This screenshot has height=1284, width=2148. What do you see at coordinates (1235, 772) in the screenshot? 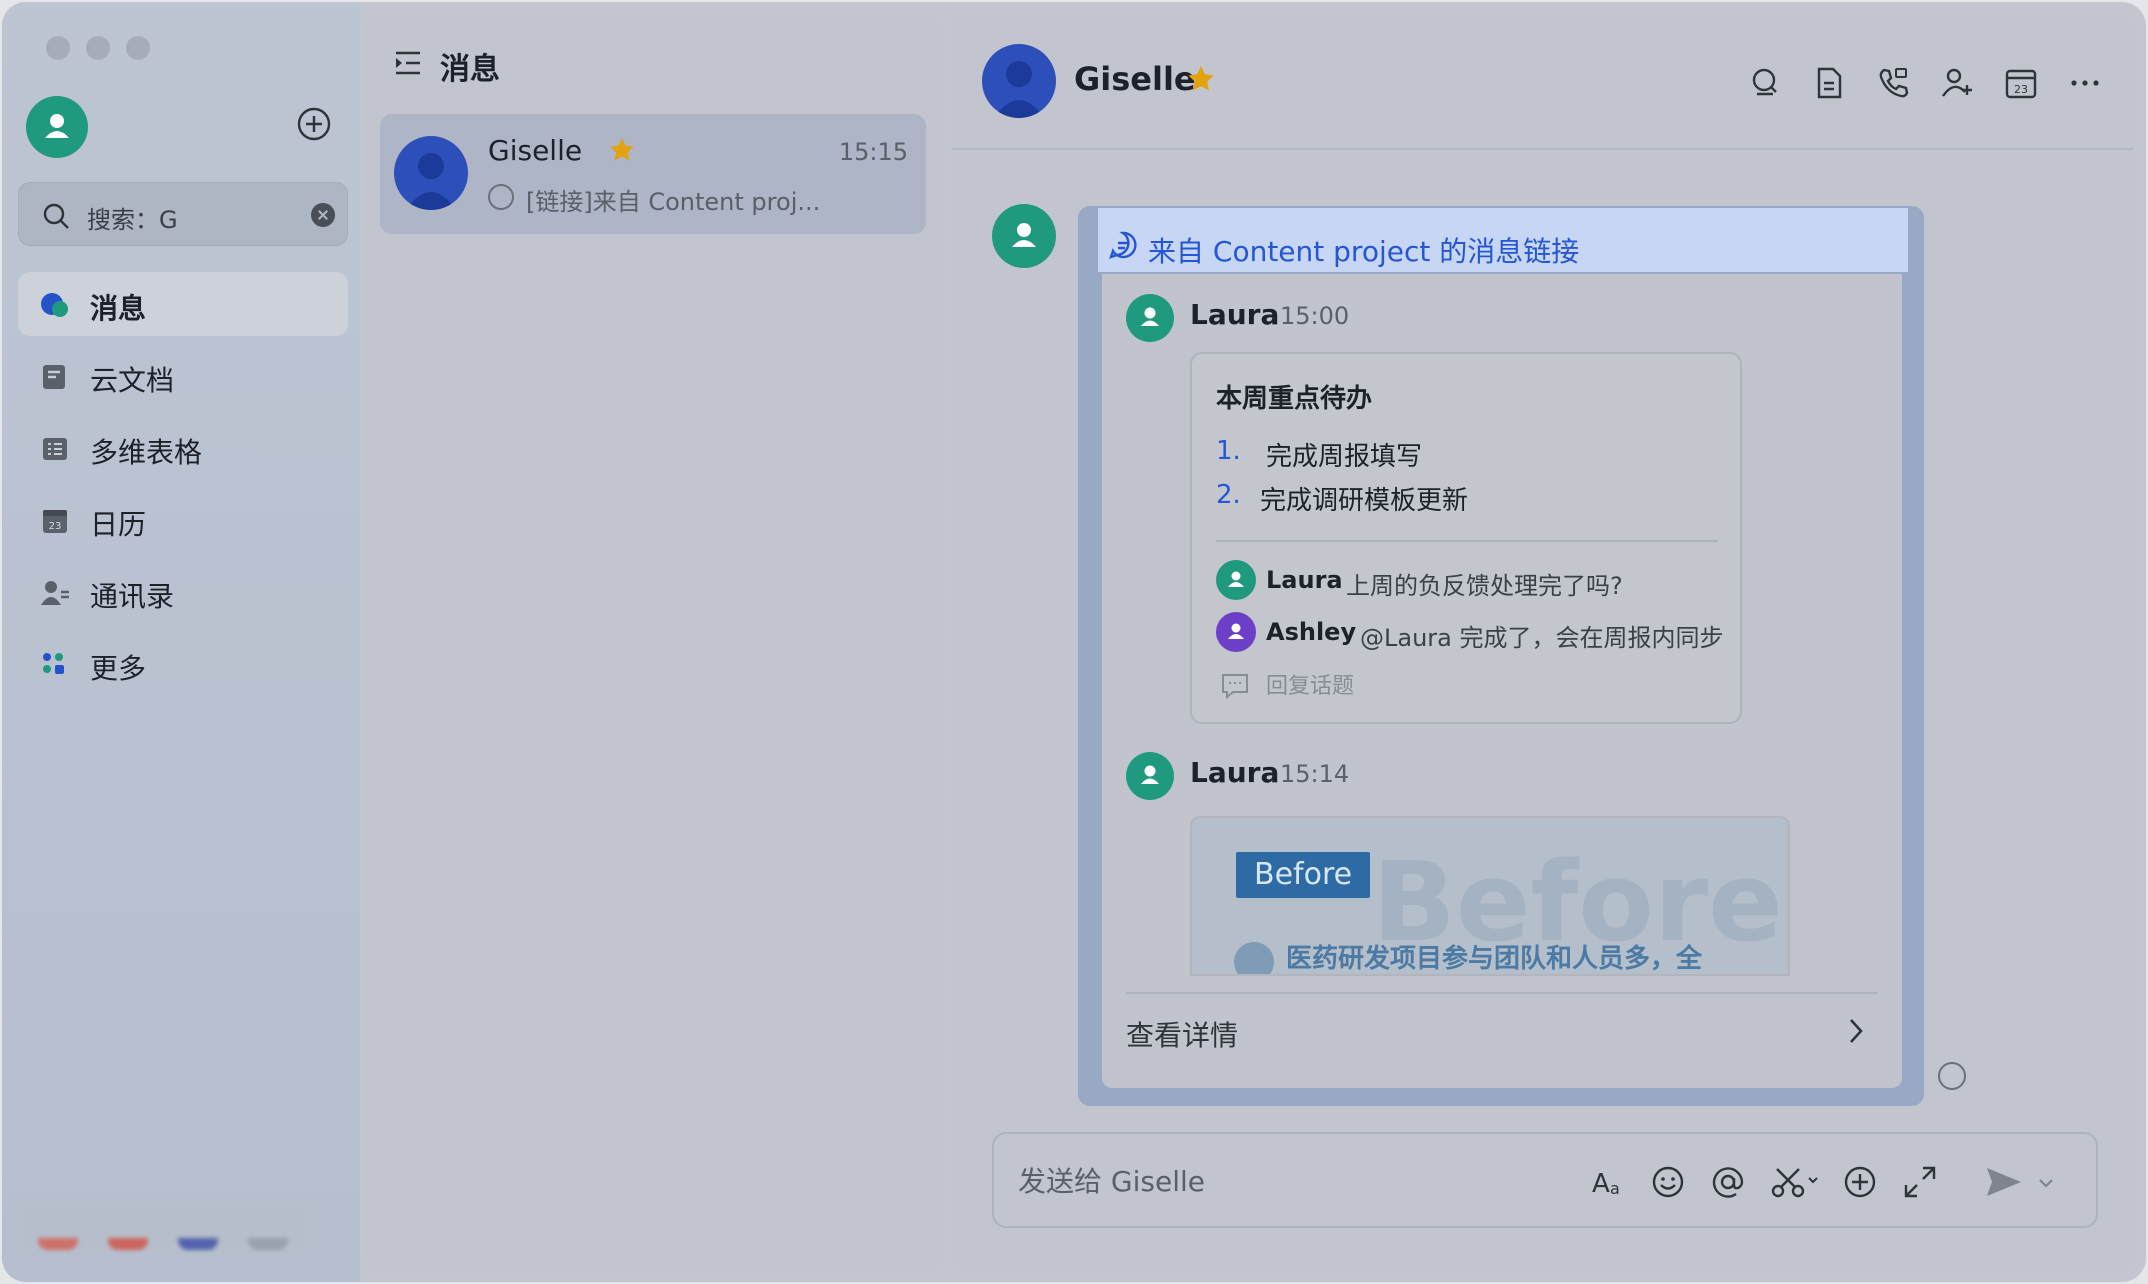
I see `sender-name: Laura` at bounding box center [1235, 772].